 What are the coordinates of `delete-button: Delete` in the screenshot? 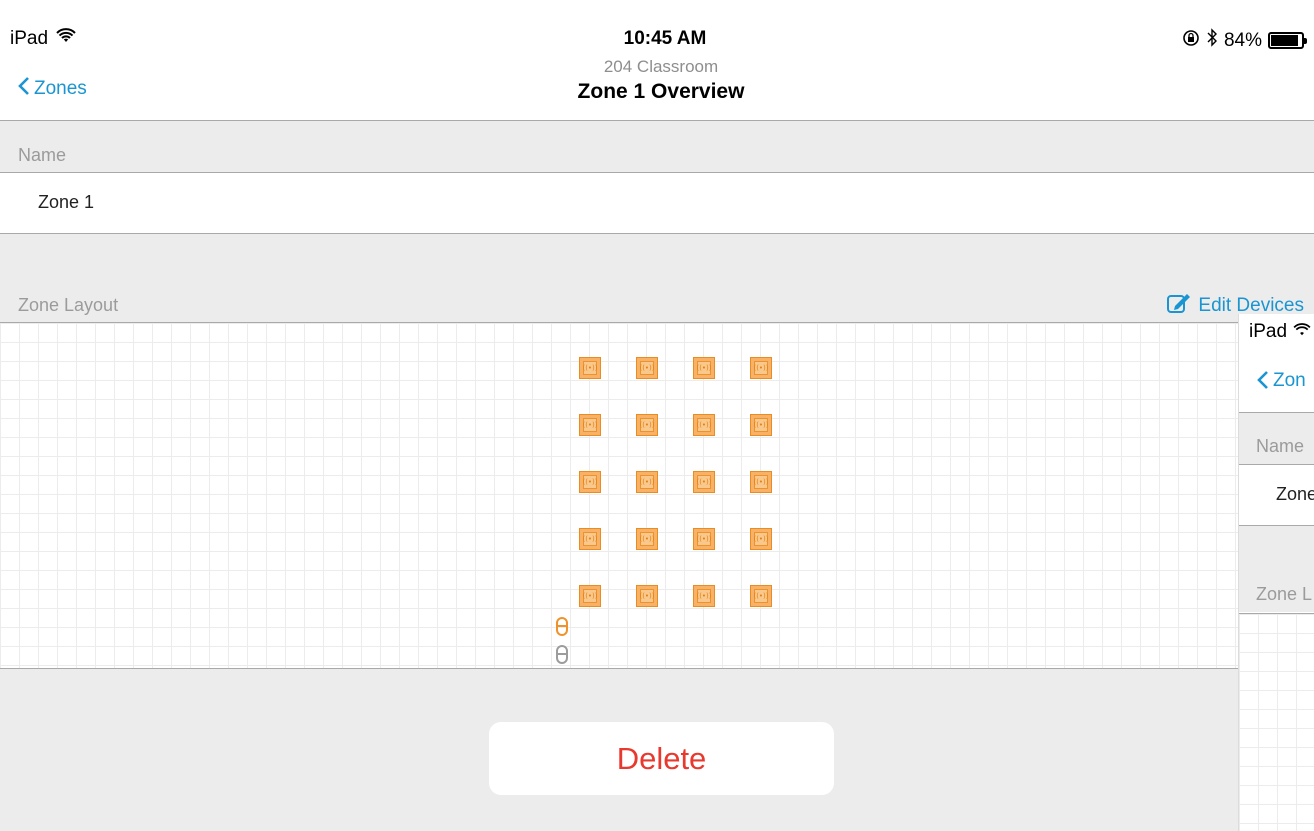 It's located at (661, 758).